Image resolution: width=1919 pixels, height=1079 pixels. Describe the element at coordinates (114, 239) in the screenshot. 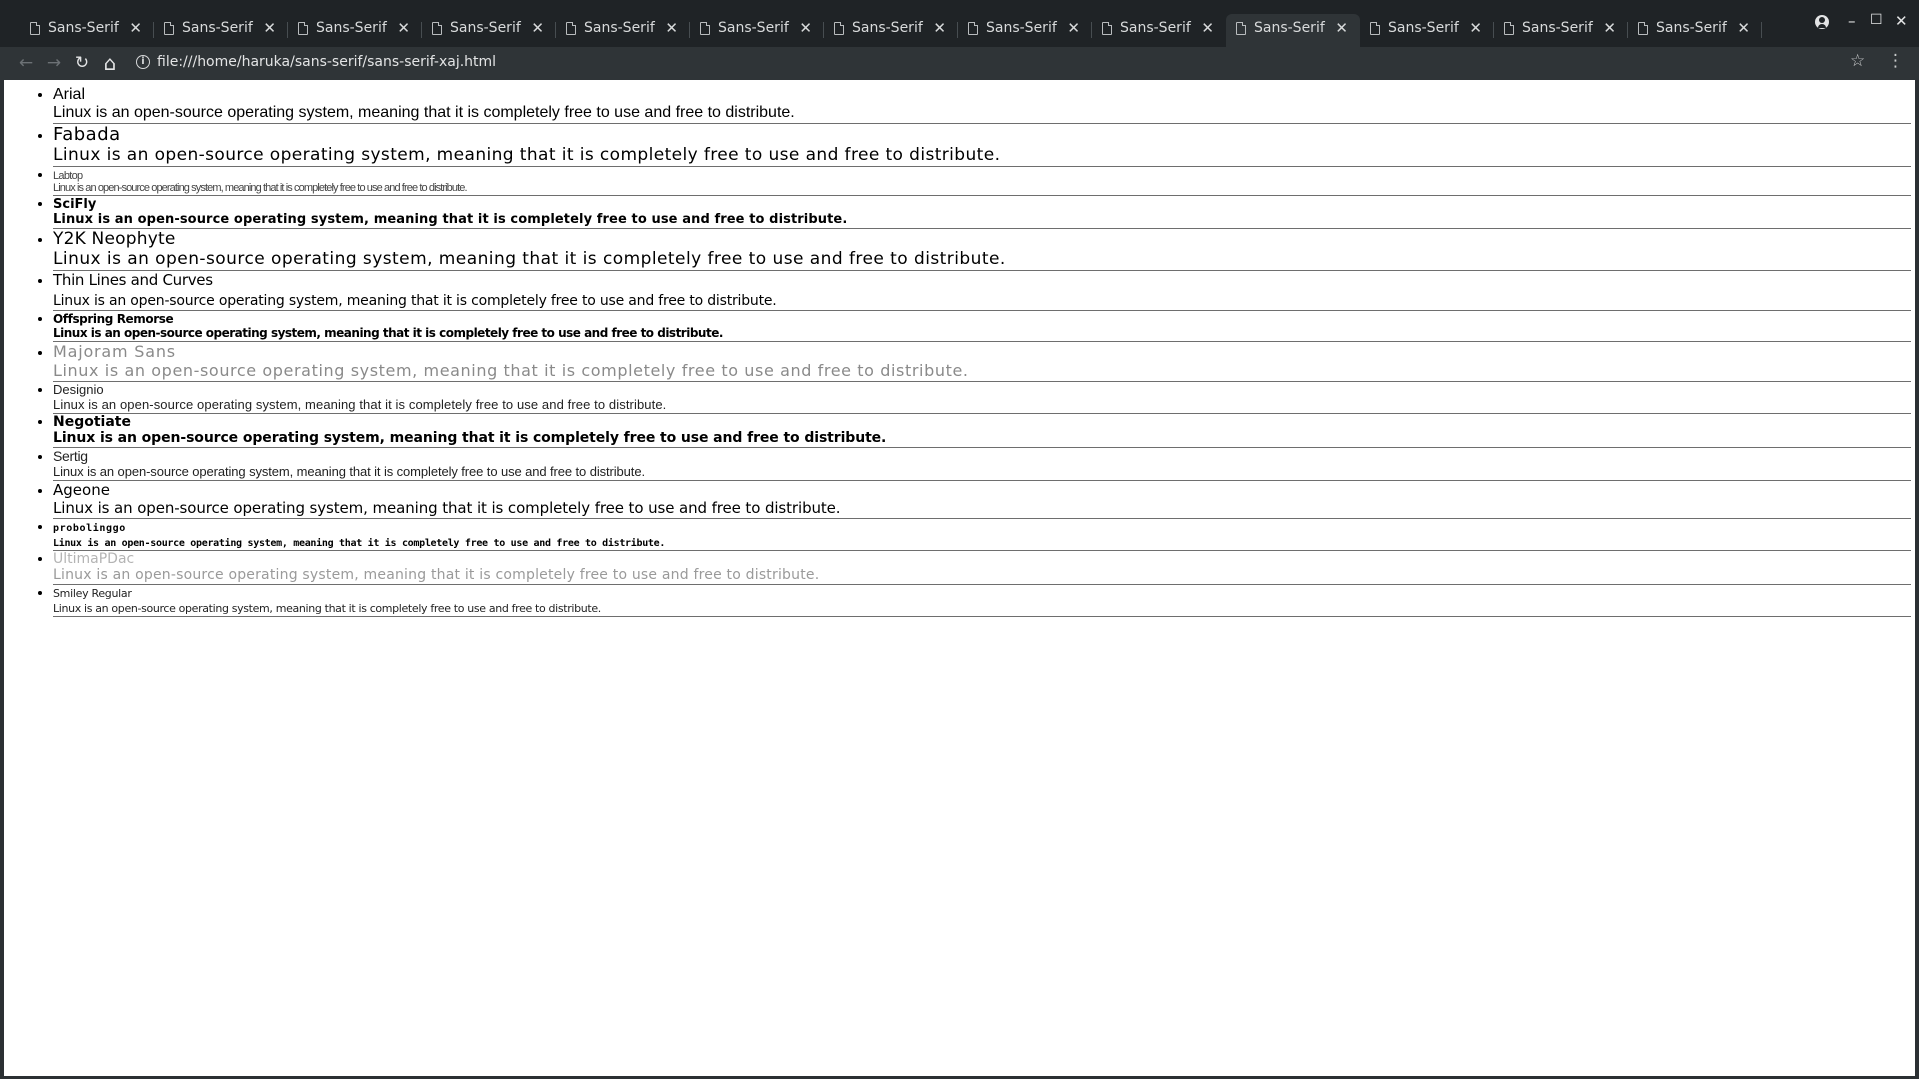

I see `font-name: Y2K Neophyte` at that location.